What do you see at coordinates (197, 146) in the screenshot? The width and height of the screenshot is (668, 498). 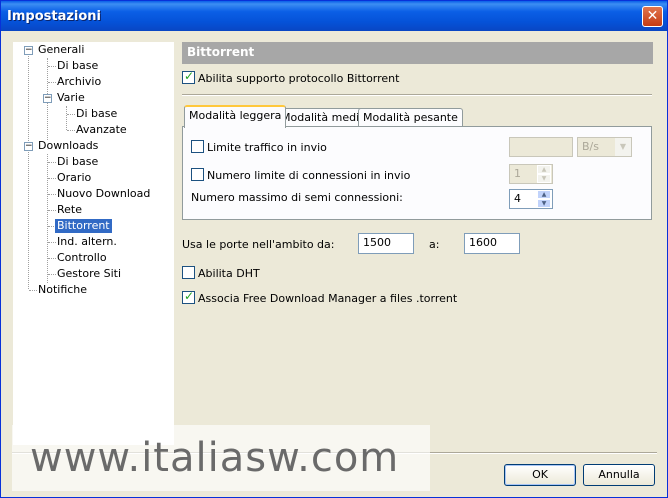 I see `upload-limit-checkbox` at bounding box center [197, 146].